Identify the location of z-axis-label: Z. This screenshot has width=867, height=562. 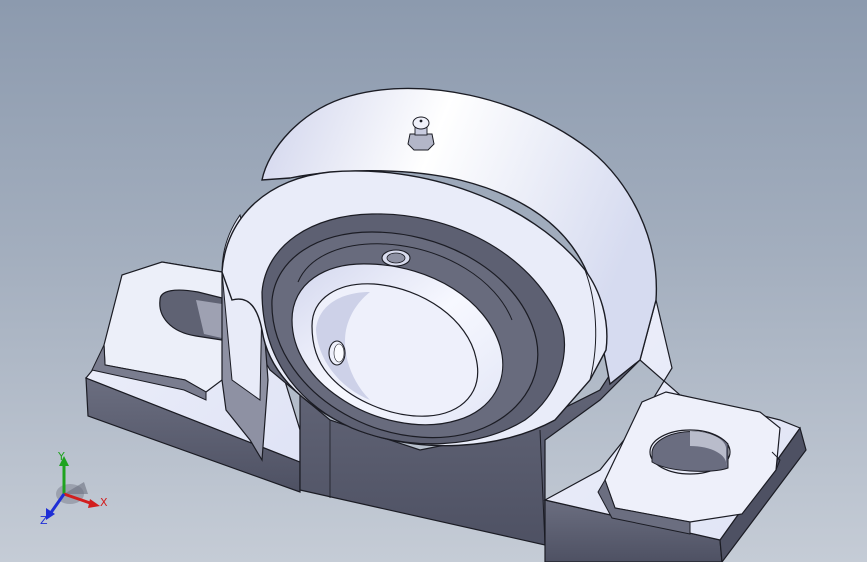
(44, 520).